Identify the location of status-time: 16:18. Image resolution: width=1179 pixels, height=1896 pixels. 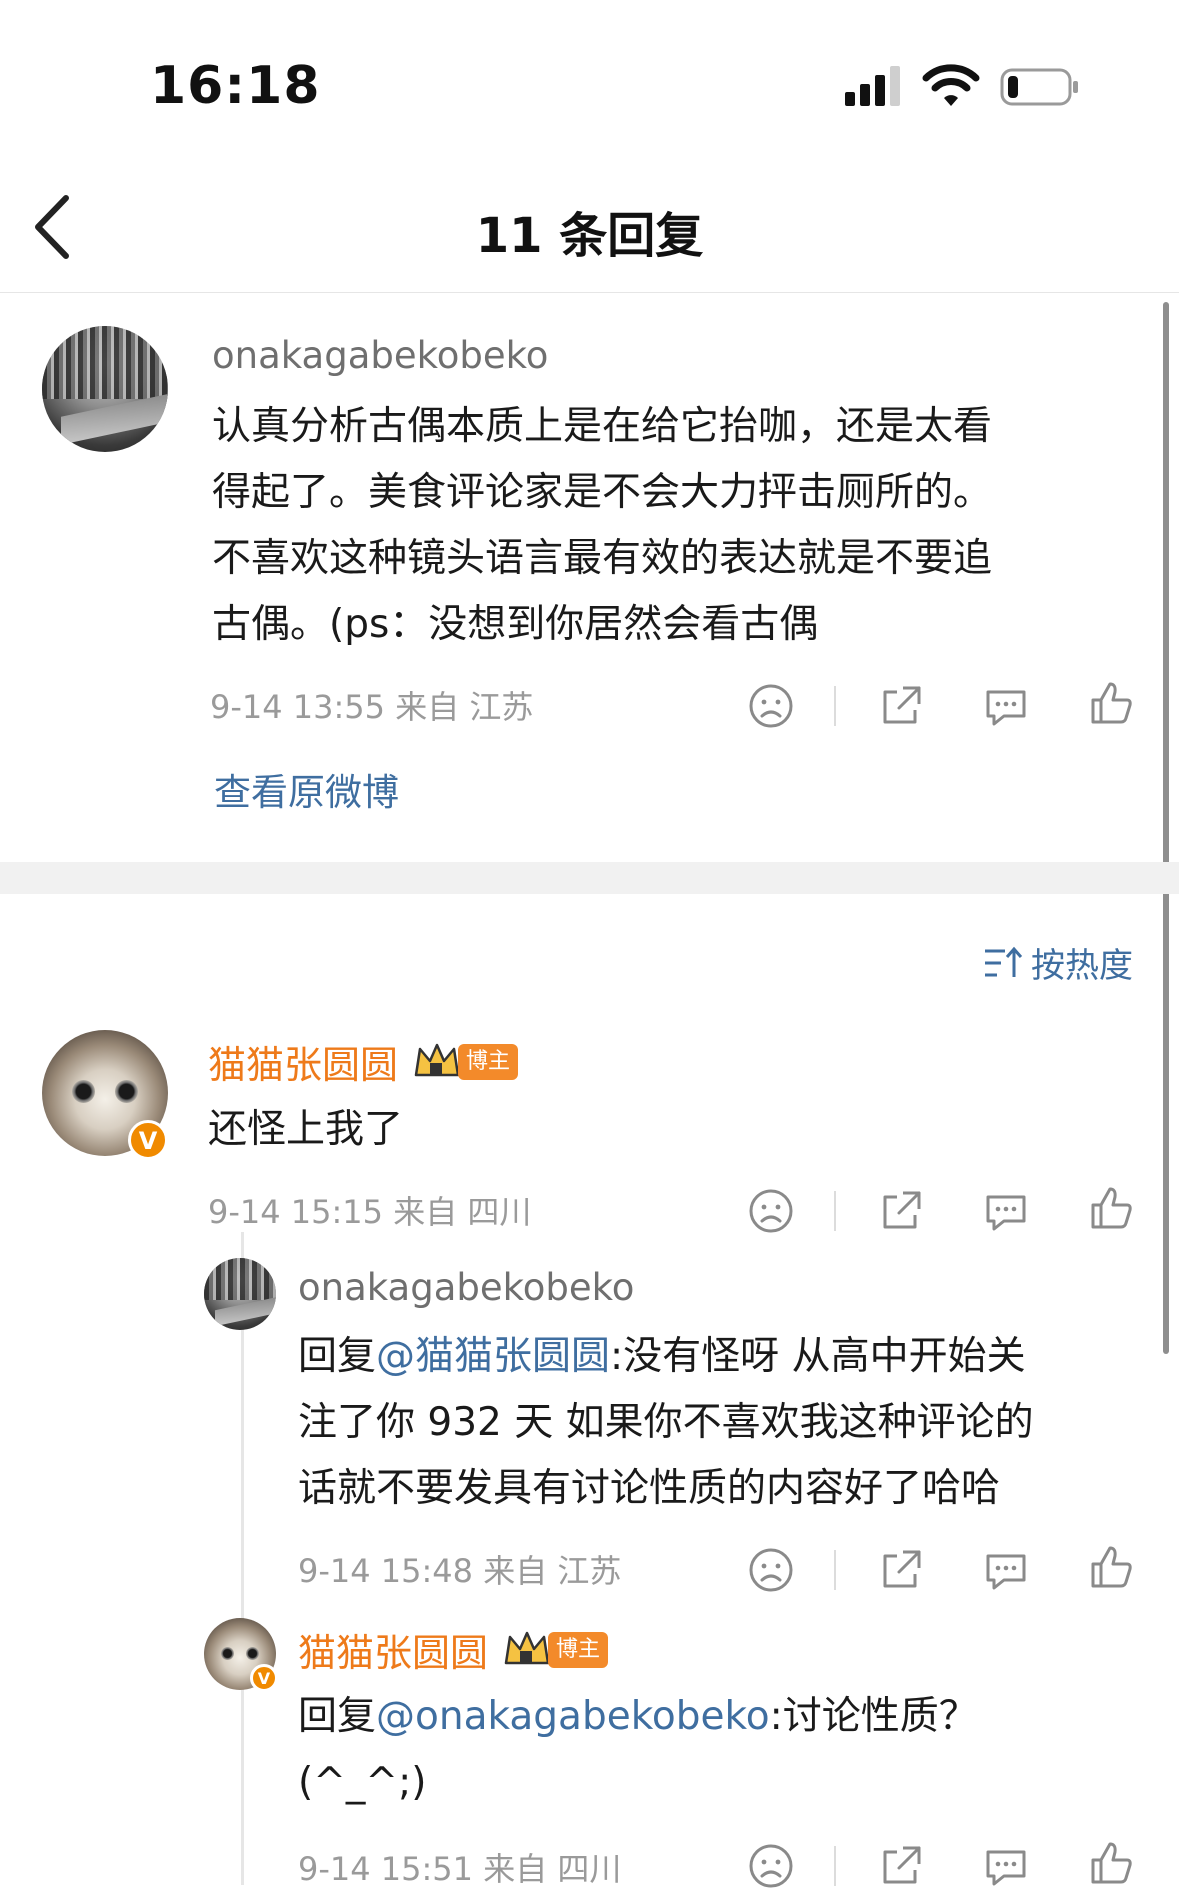
(235, 86).